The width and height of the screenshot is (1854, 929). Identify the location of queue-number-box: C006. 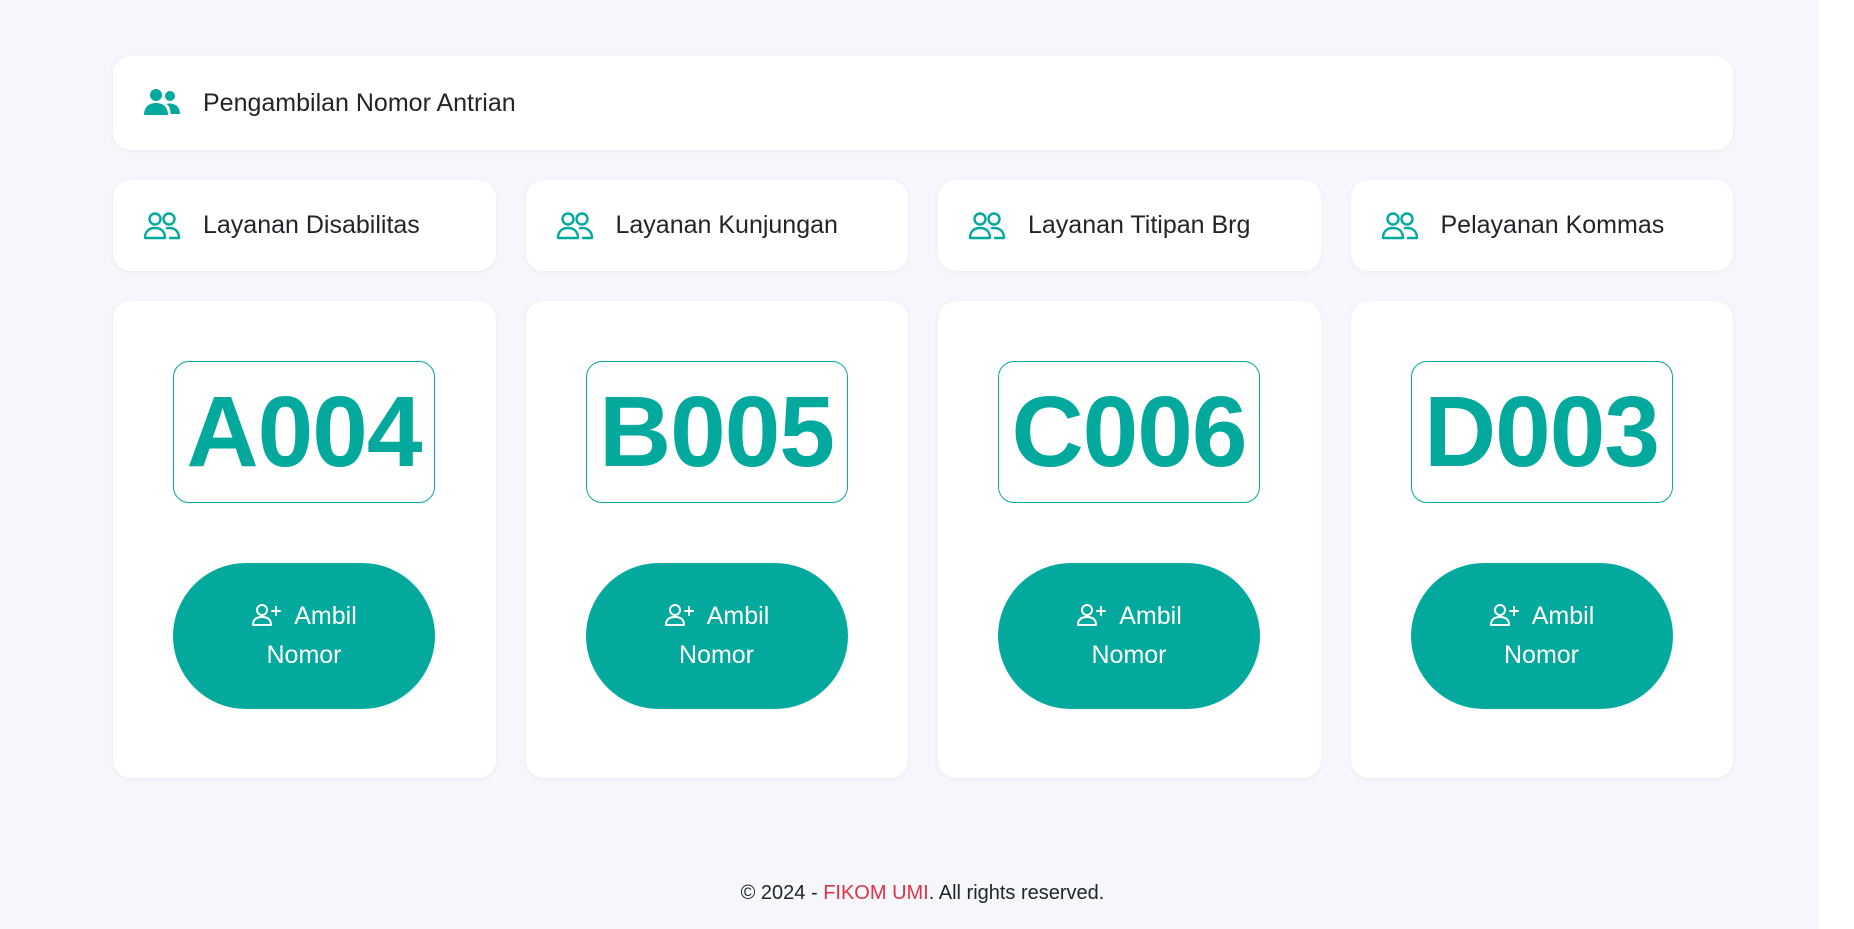
(1129, 432).